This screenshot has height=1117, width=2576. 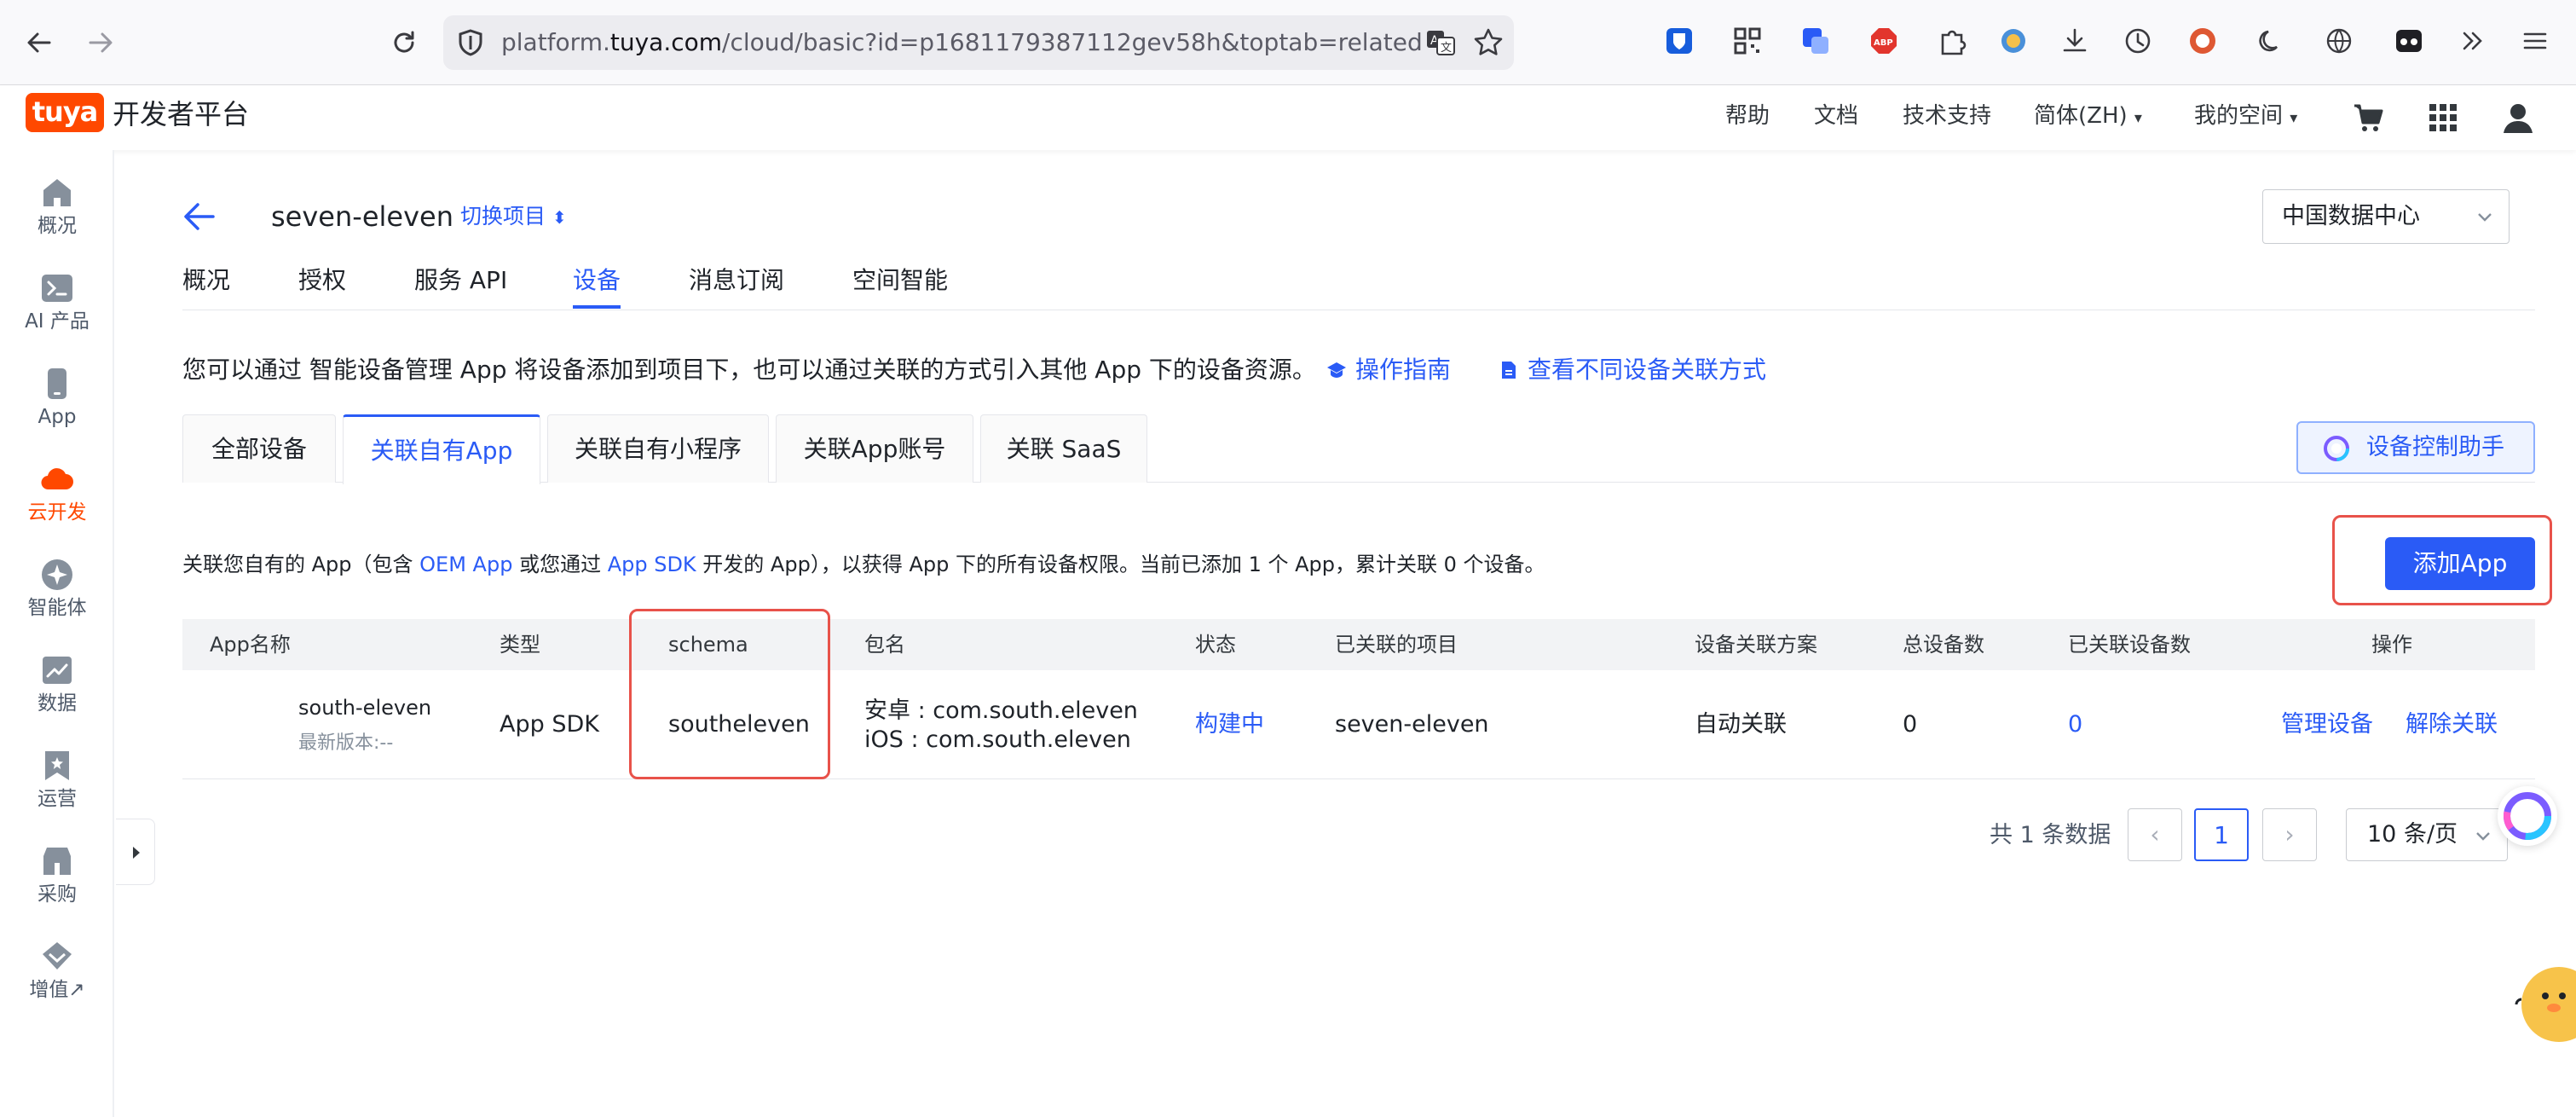 I want to click on help-link: 帮助, so click(x=1747, y=116).